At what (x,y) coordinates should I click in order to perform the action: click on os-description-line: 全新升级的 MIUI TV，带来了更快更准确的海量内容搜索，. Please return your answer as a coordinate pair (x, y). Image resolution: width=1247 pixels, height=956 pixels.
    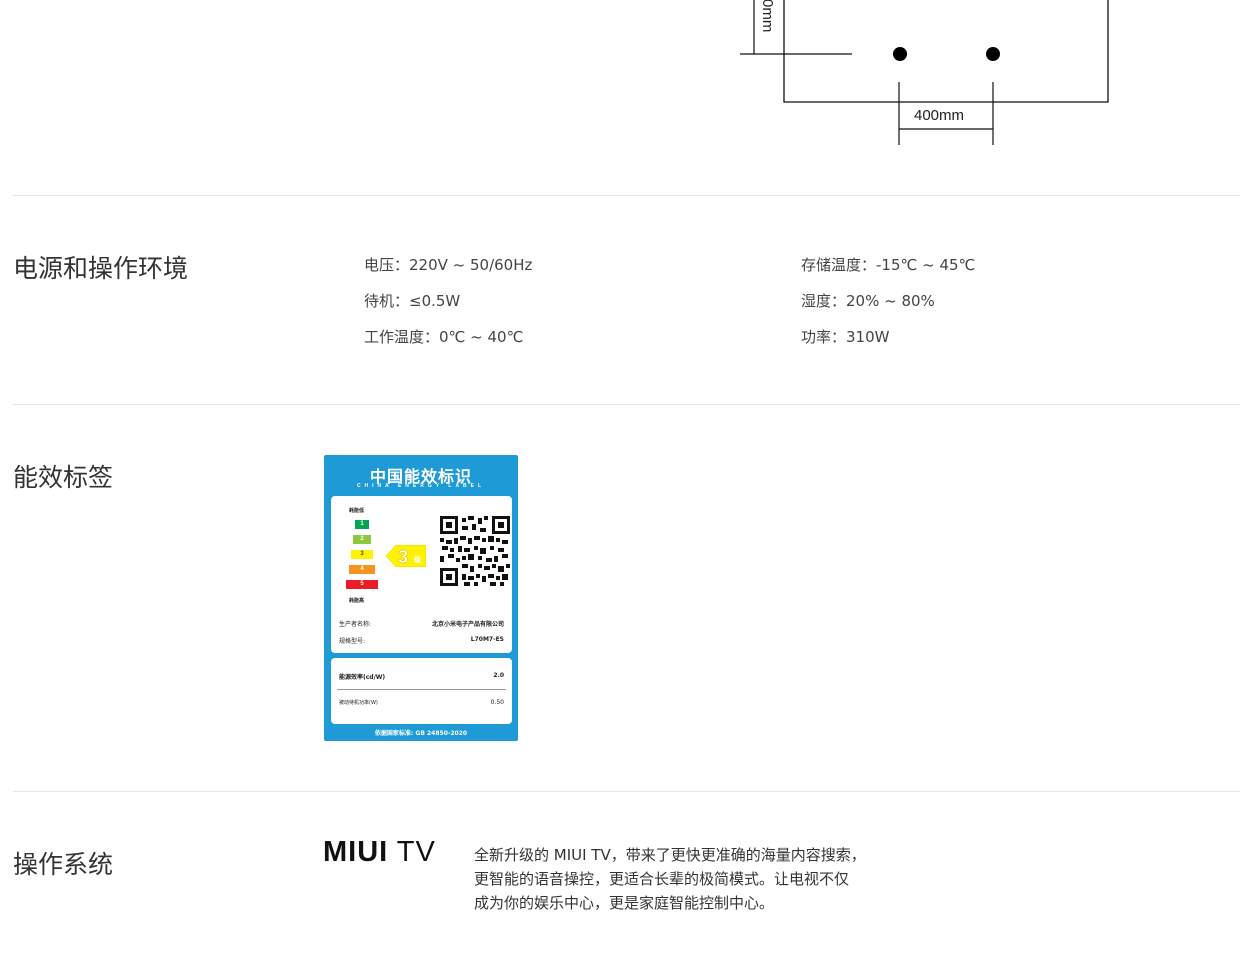
    Looking at the image, I should click on (670, 855).